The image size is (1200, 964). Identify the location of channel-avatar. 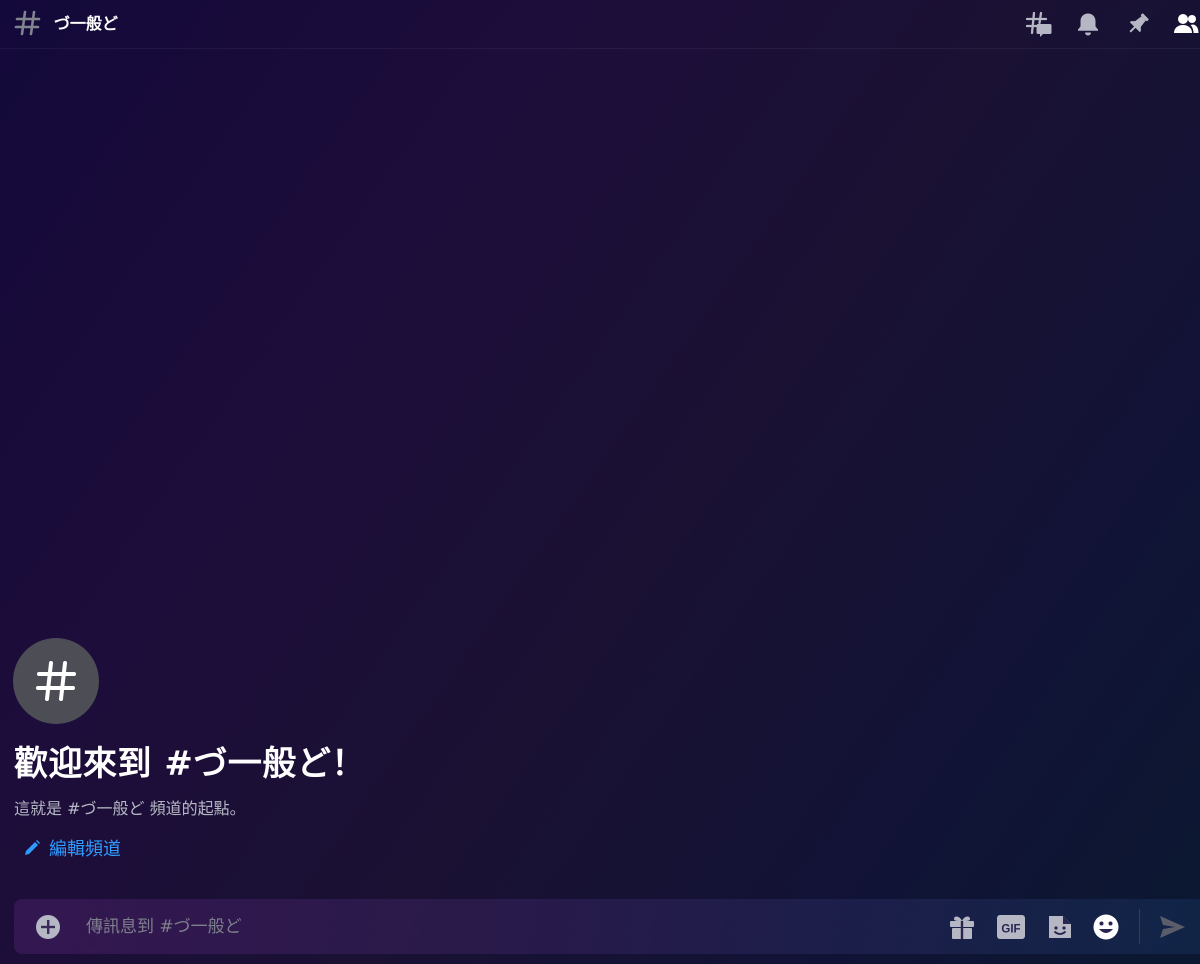
(56, 681).